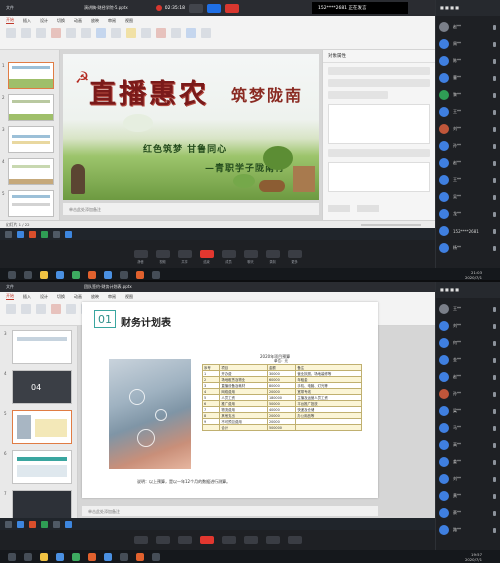 The height and width of the screenshot is (563, 500). What do you see at coordinates (206, 33) in the screenshot?
I see `select-icon` at bounding box center [206, 33].